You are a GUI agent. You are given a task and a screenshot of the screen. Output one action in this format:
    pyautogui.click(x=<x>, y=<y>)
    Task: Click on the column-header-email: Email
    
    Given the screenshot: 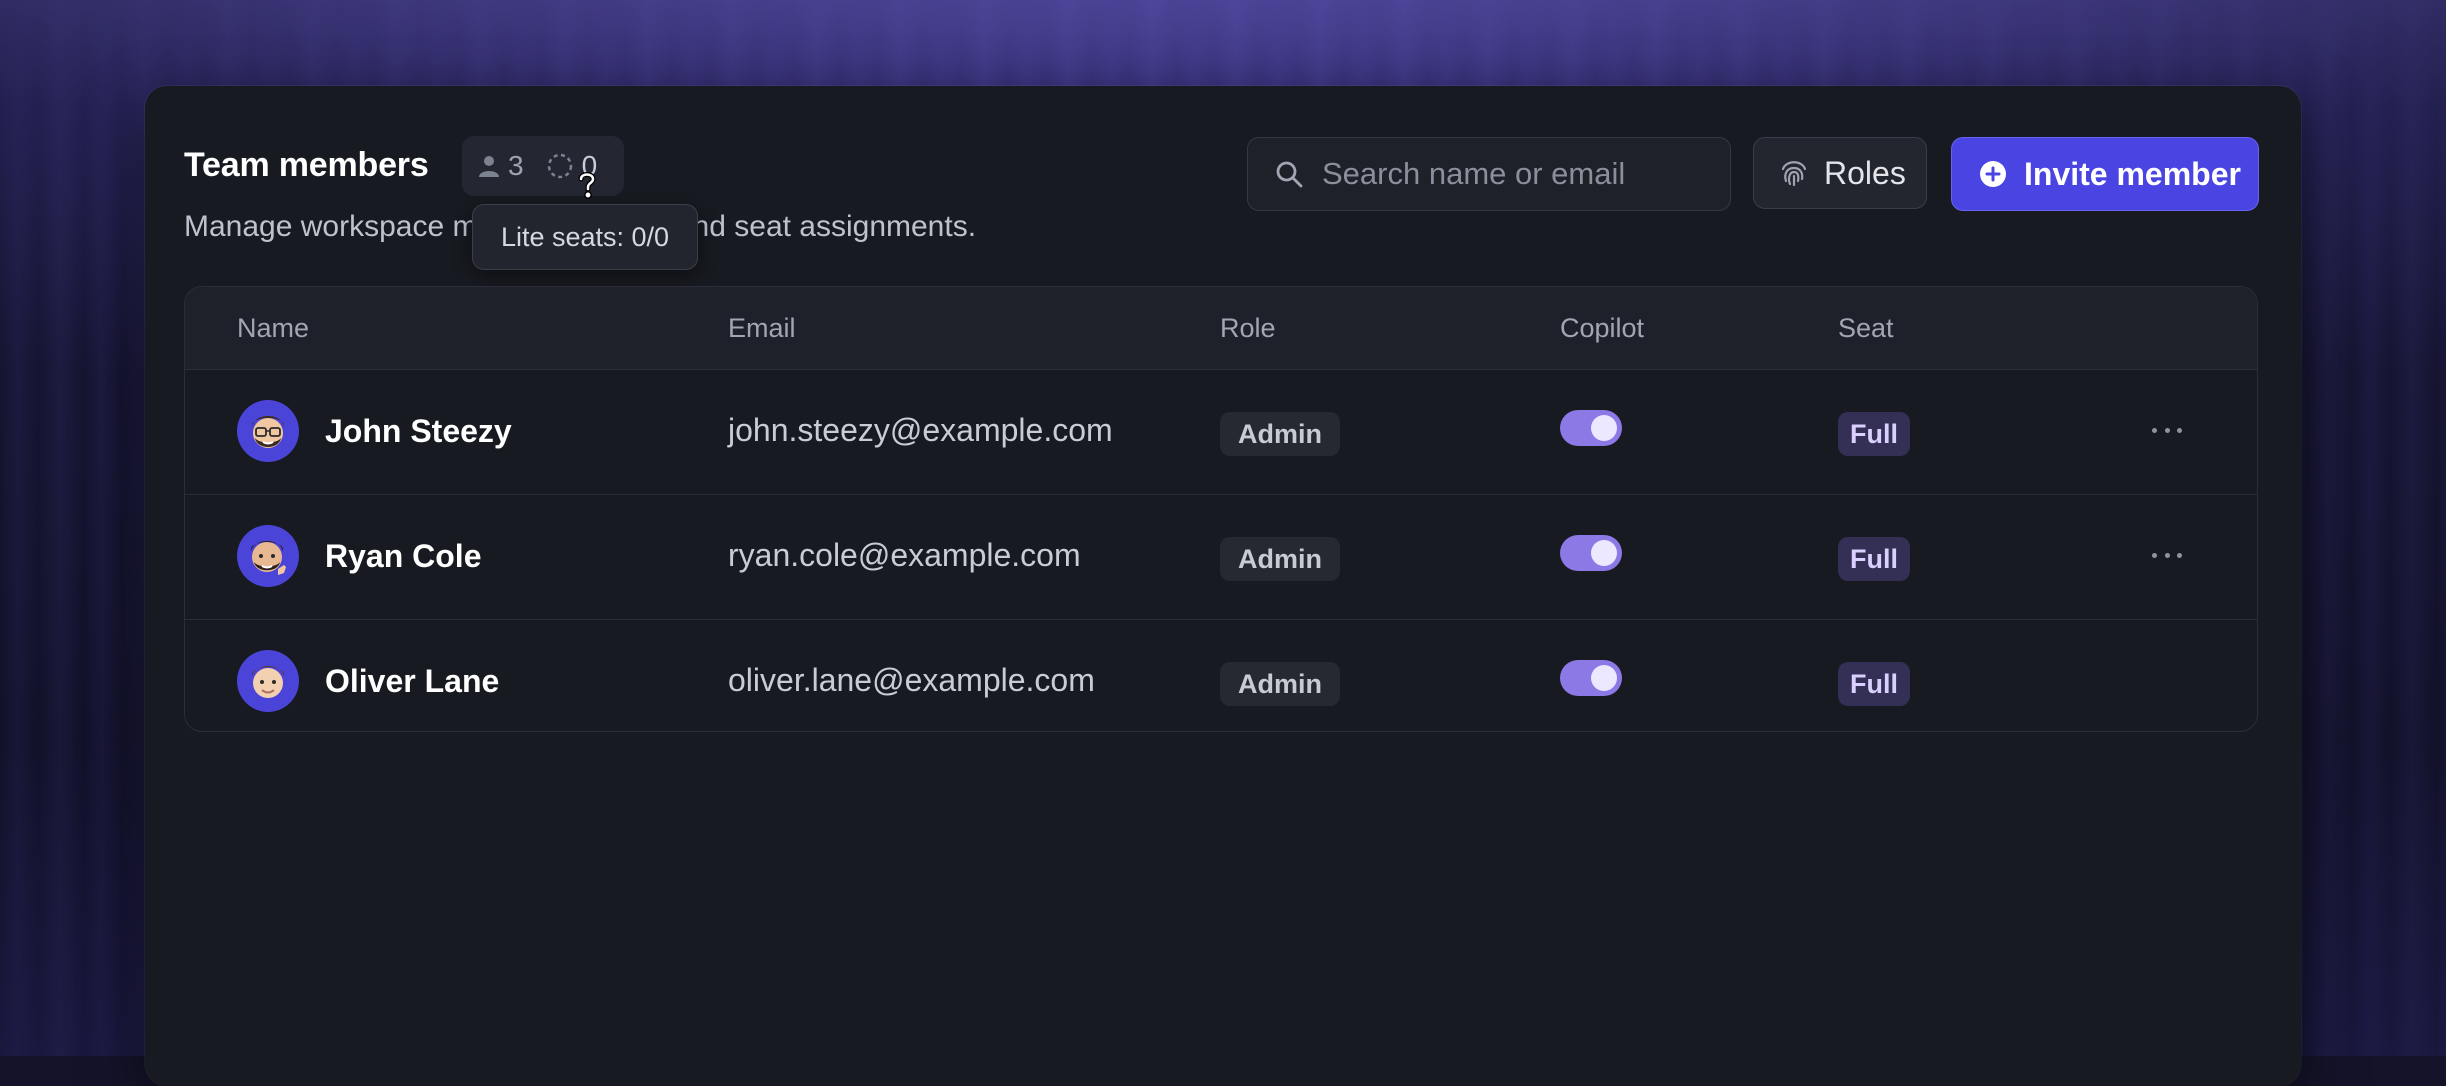 What is the action you would take?
    pyautogui.click(x=762, y=328)
    